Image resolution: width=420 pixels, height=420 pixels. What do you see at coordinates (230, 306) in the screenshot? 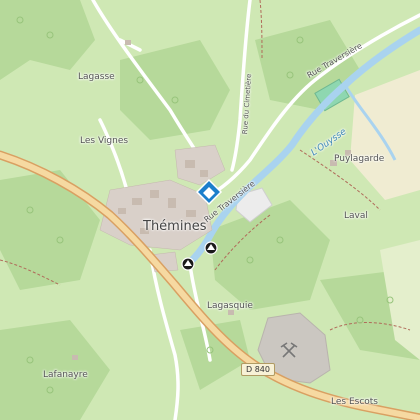
I see `place-lagasquie: Lagasquie` at bounding box center [230, 306].